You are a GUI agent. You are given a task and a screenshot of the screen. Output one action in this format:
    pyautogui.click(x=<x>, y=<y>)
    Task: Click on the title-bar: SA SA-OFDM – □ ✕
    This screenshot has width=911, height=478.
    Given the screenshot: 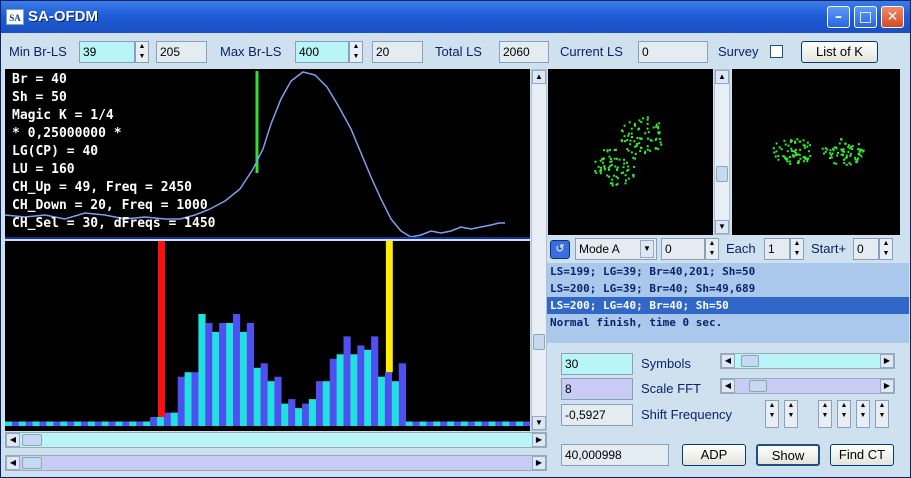 What is the action you would take?
    pyautogui.click(x=455, y=17)
    